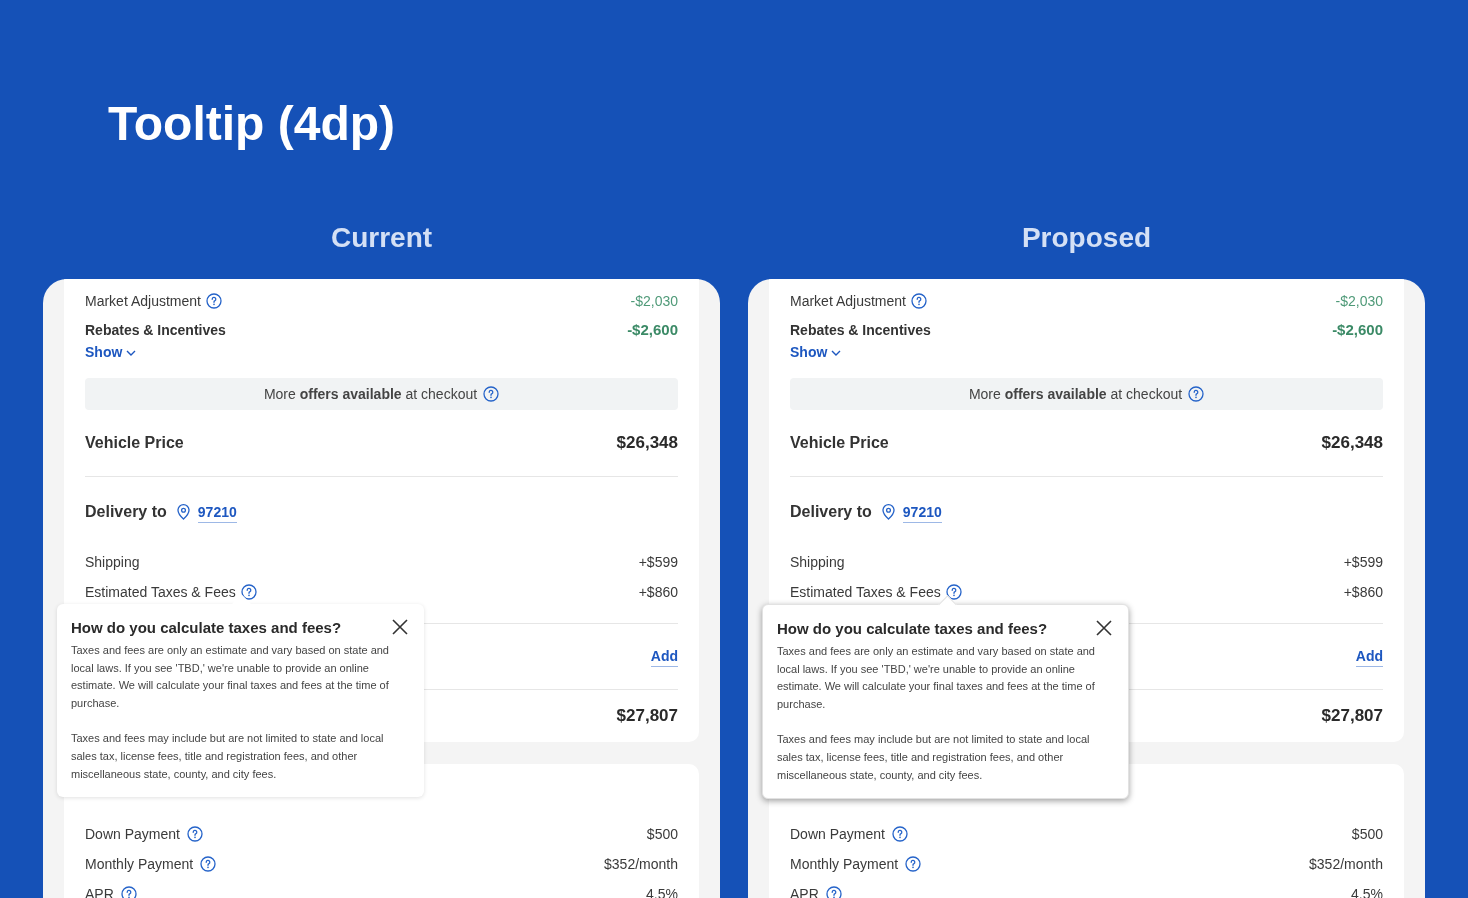  I want to click on column-heading: Proposed, so click(1086, 238).